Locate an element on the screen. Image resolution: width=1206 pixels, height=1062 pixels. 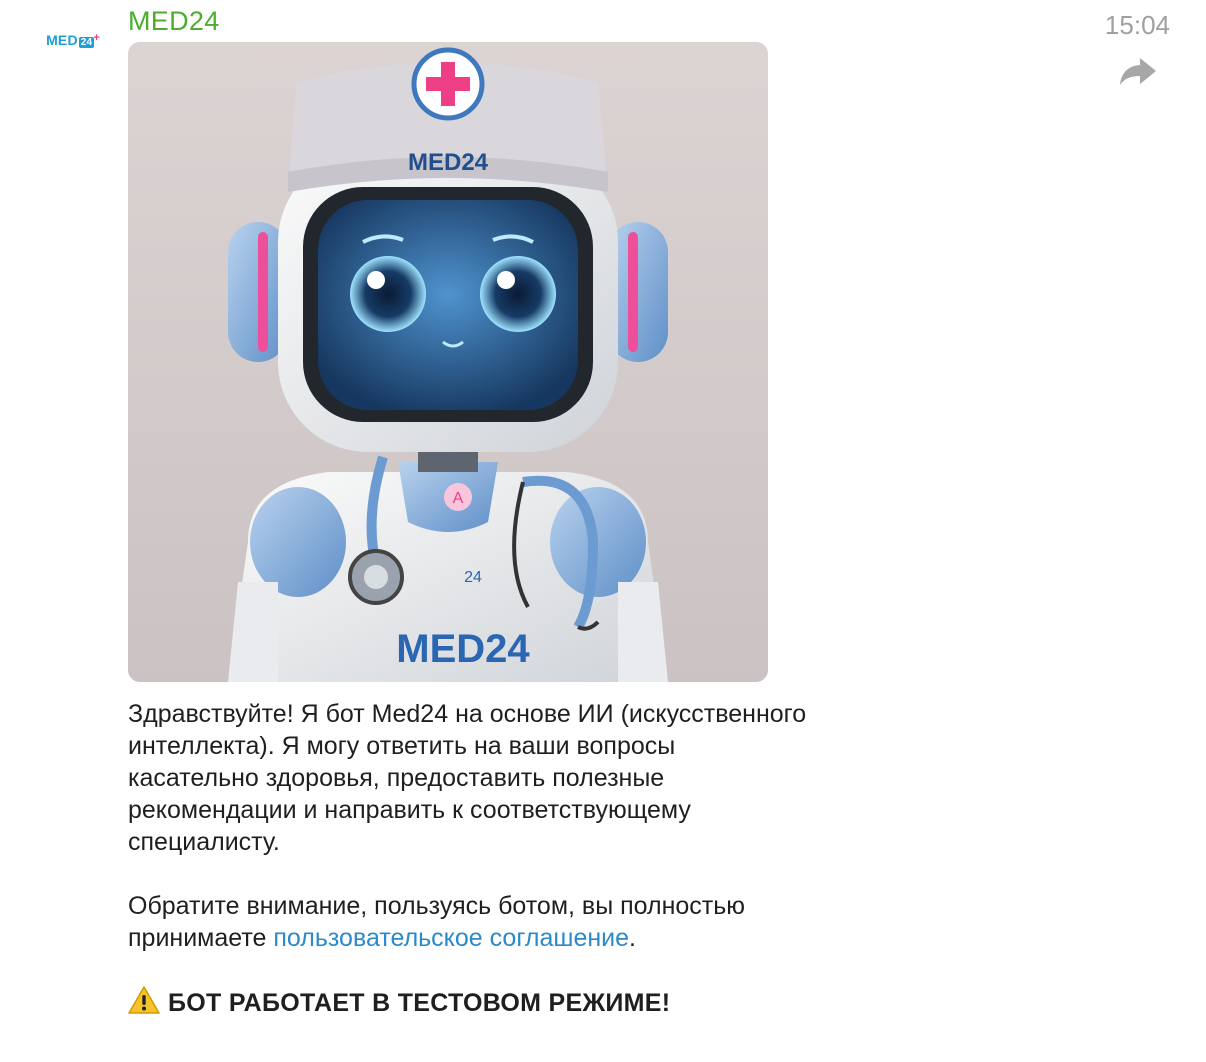
neck-badge: A is located at coordinates (458, 498).